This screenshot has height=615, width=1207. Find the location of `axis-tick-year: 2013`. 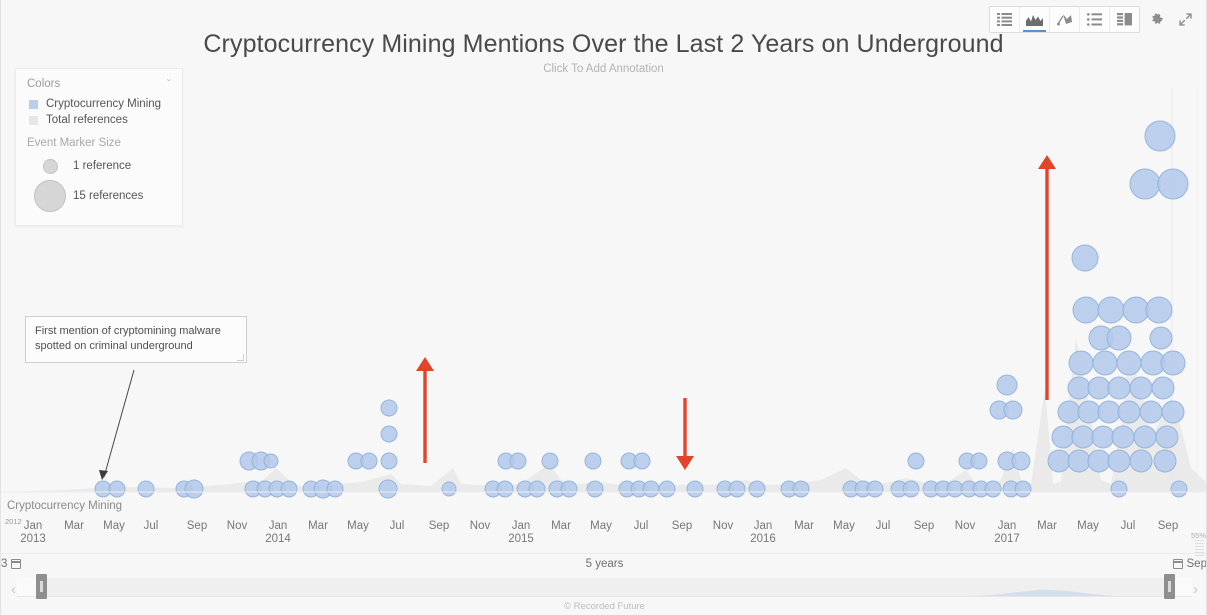

axis-tick-year: 2013 is located at coordinates (33, 539).